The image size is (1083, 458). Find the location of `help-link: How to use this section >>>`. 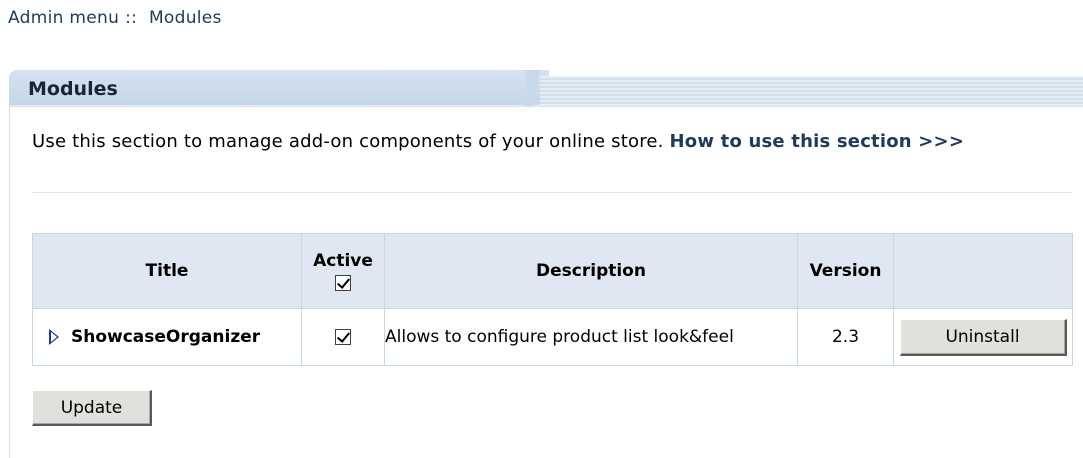

help-link: How to use this section >>> is located at coordinates (817, 141).